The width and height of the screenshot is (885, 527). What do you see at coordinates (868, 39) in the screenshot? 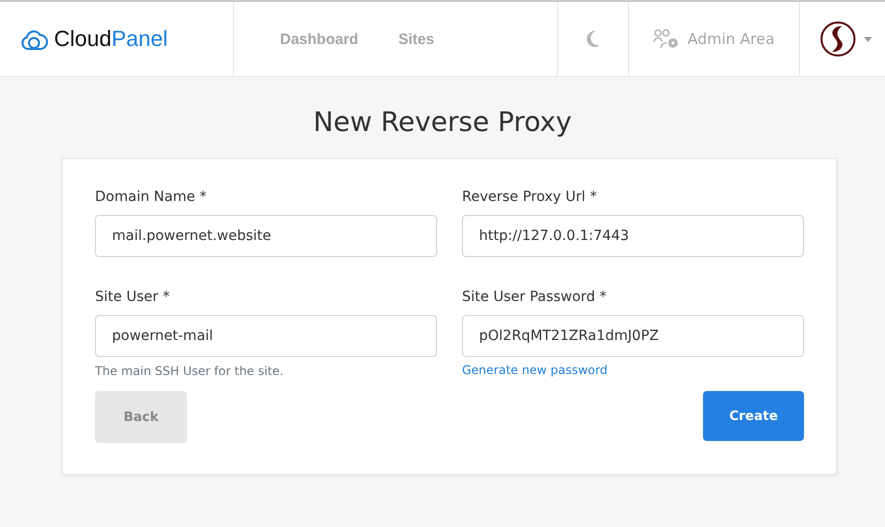
I see `caret-icon` at bounding box center [868, 39].